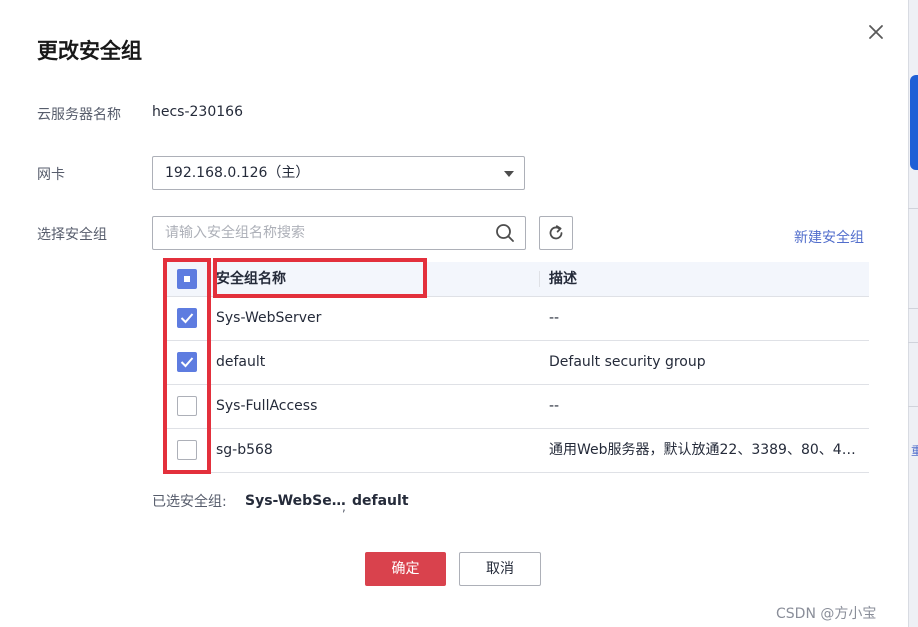 The width and height of the screenshot is (918, 627). Describe the element at coordinates (505, 233) in the screenshot. I see `search-icon` at that location.